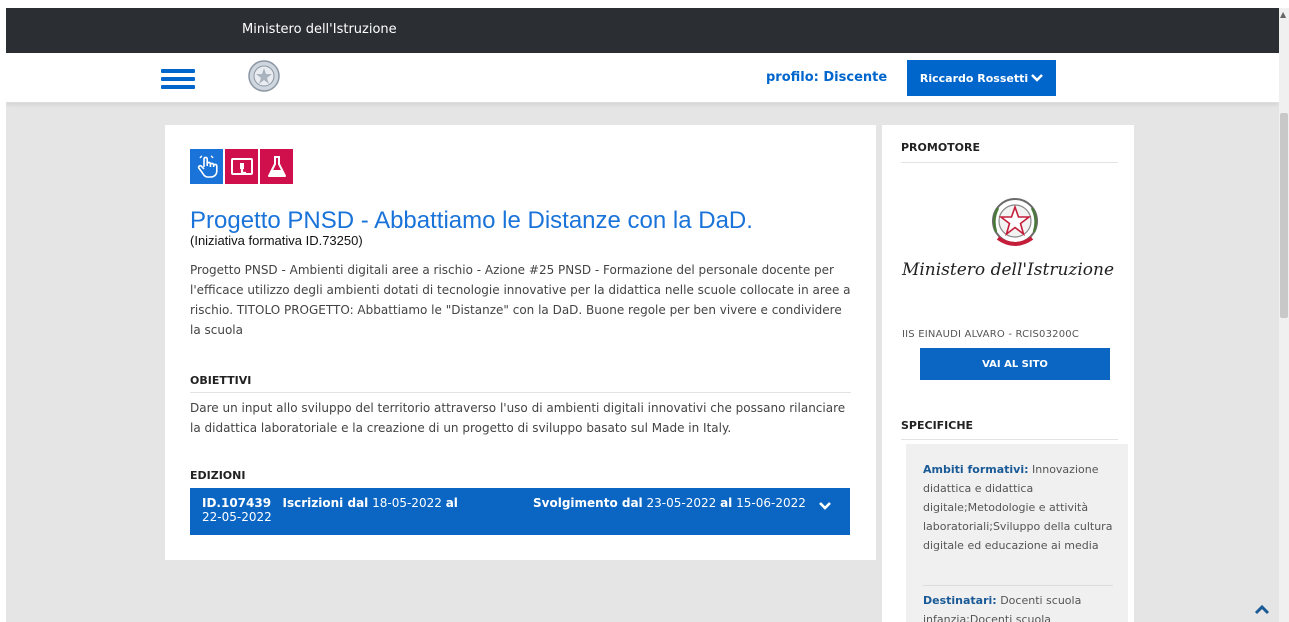 This screenshot has height=622, width=1289. What do you see at coordinates (276, 240) in the screenshot?
I see `initiative-id: (Iniziativa formativa ID.73250)` at bounding box center [276, 240].